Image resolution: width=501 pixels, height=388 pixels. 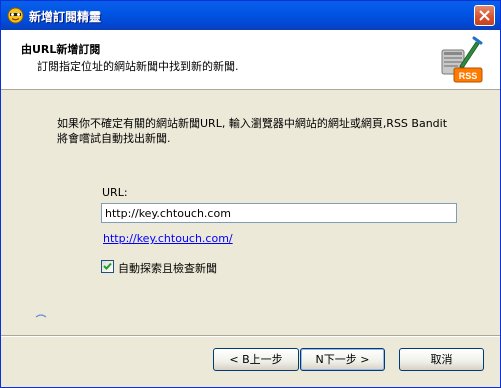 What do you see at coordinates (250, 15) in the screenshot?
I see `title-bar: 新增訂閱精靈` at bounding box center [250, 15].